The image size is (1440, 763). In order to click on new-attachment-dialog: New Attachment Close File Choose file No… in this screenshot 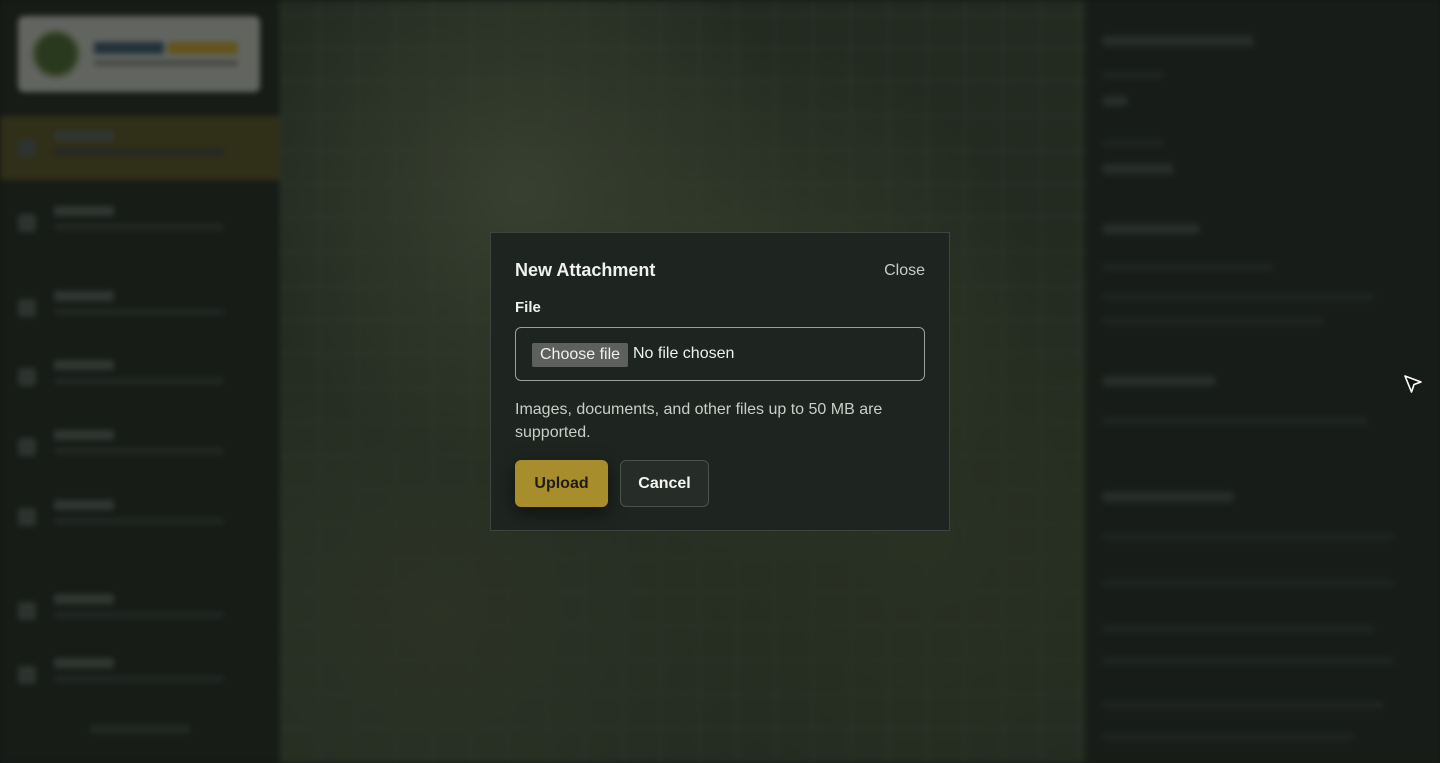, I will do `click(720, 381)`.